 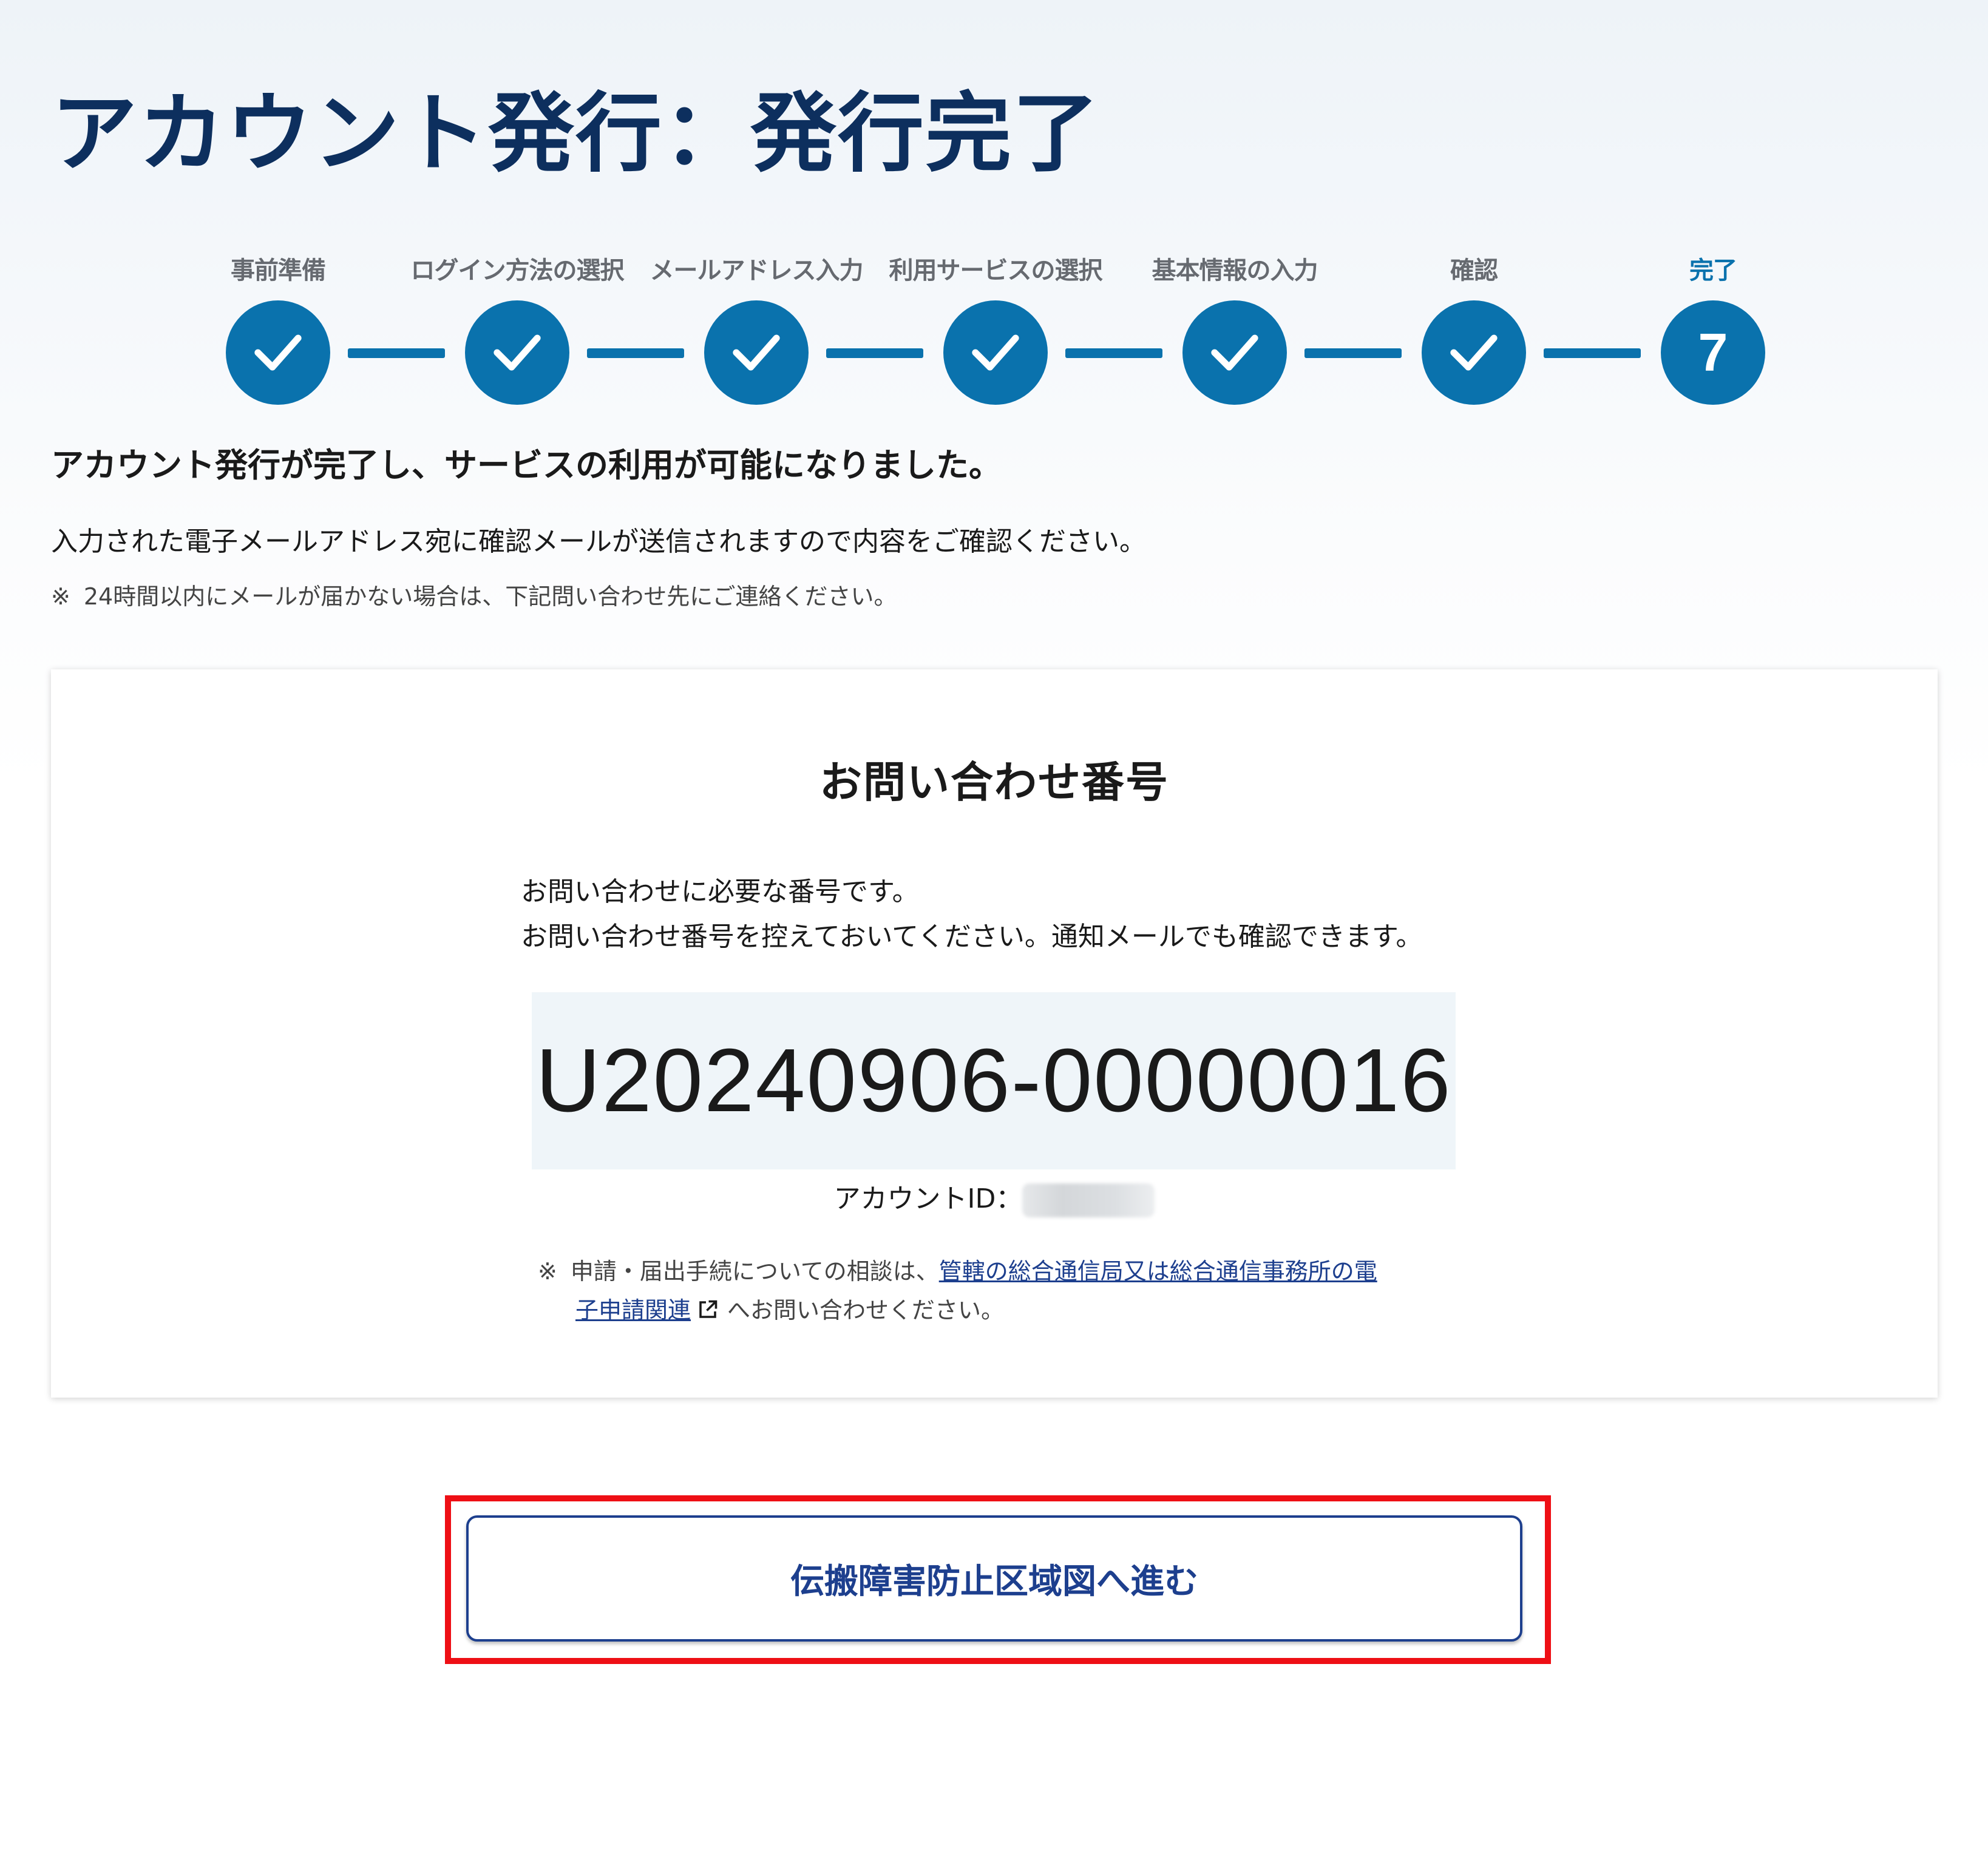 What do you see at coordinates (547, 1271) in the screenshot?
I see `support-mark: ※` at bounding box center [547, 1271].